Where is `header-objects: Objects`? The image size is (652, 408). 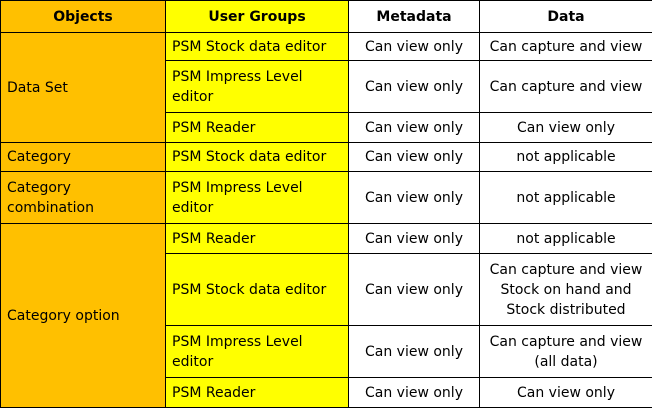
header-objects: Objects is located at coordinates (83, 17).